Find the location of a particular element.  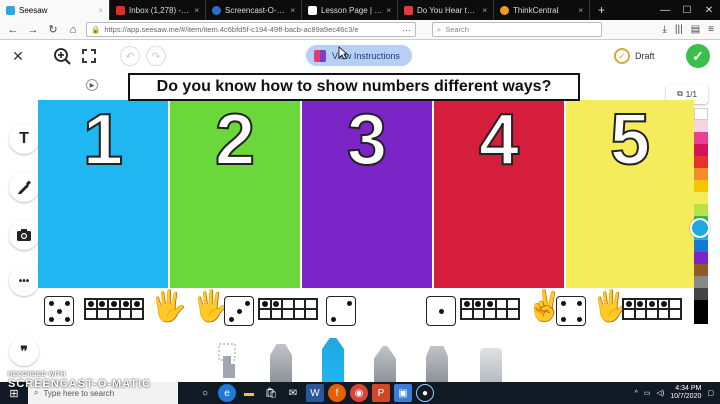

draft-icon: ✓ is located at coordinates (622, 56).